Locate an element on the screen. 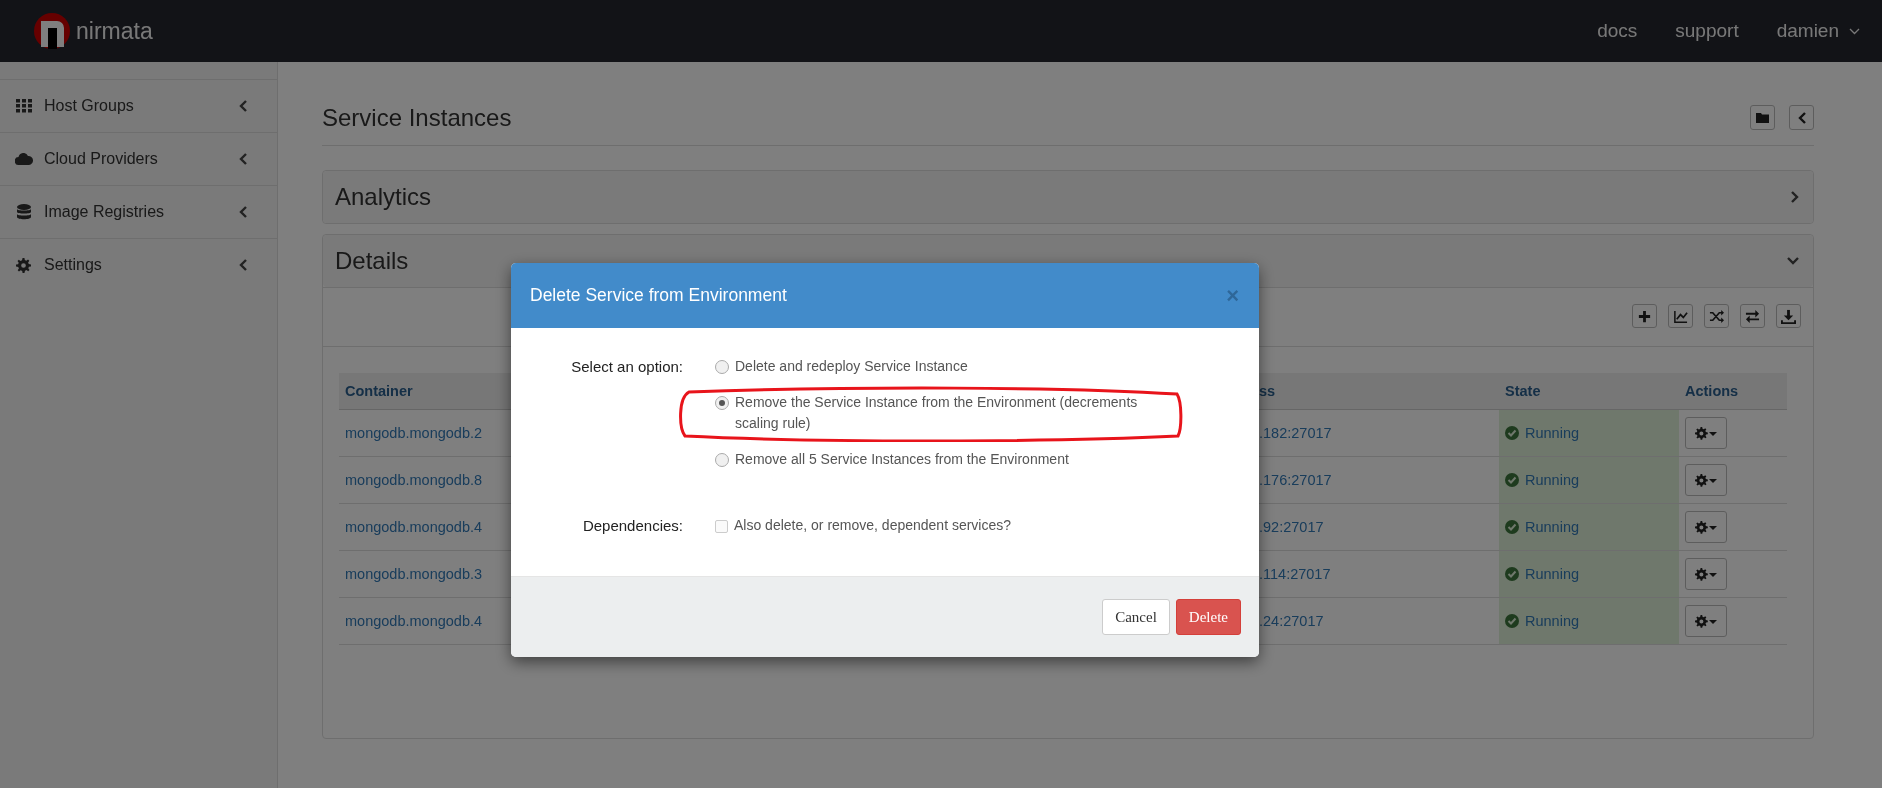  shuffle-icon is located at coordinates (1716, 316).